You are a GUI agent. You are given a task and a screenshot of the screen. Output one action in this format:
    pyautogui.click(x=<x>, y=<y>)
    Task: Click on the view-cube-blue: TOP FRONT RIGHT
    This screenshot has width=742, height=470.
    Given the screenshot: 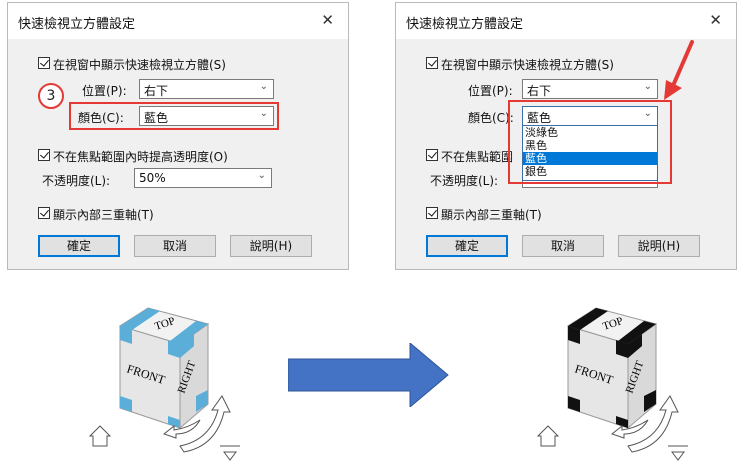 What is the action you would take?
    pyautogui.click(x=165, y=385)
    